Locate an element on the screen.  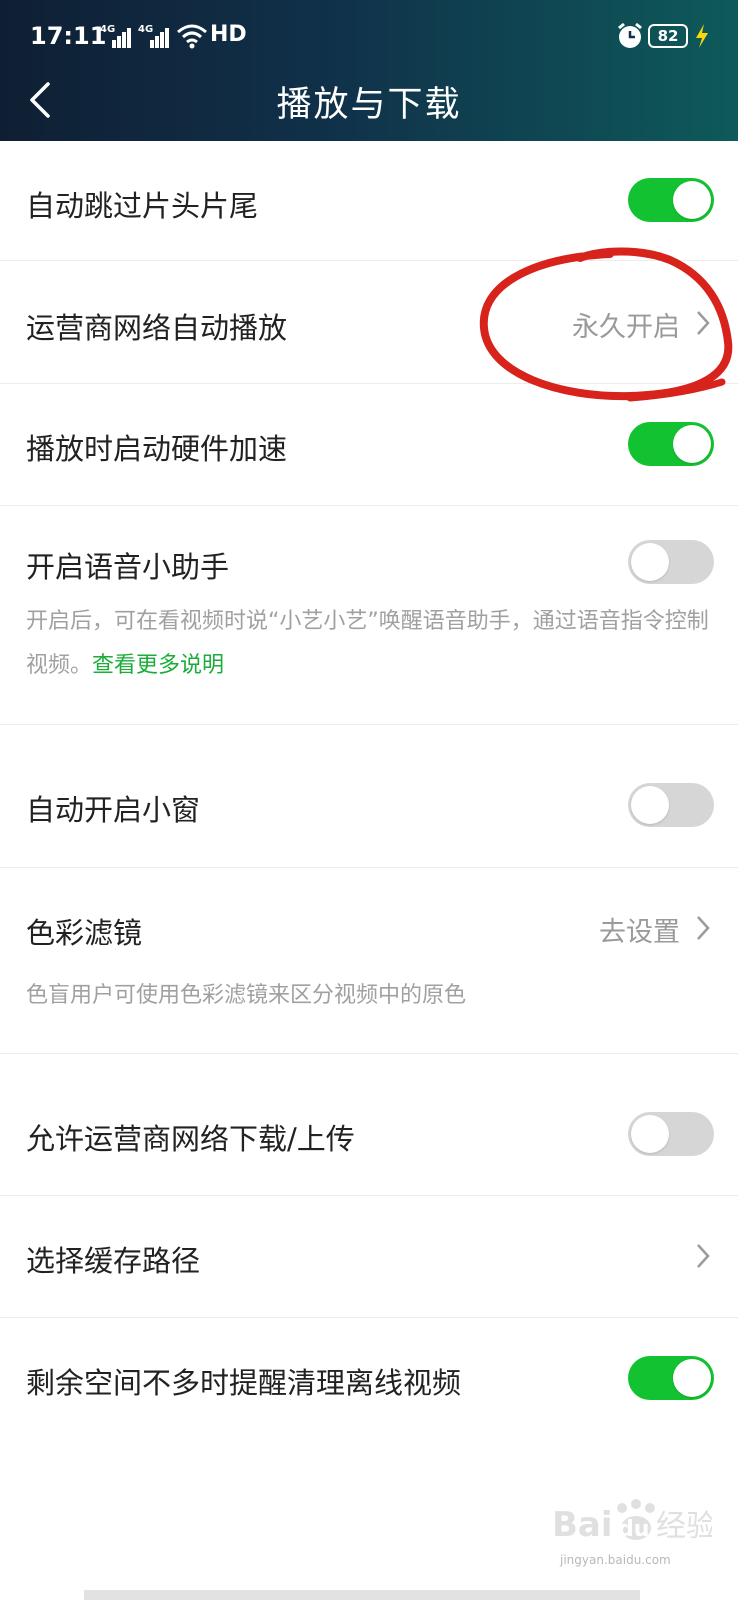
setting-label: 运营商网络自动播放 is located at coordinates (157, 328).